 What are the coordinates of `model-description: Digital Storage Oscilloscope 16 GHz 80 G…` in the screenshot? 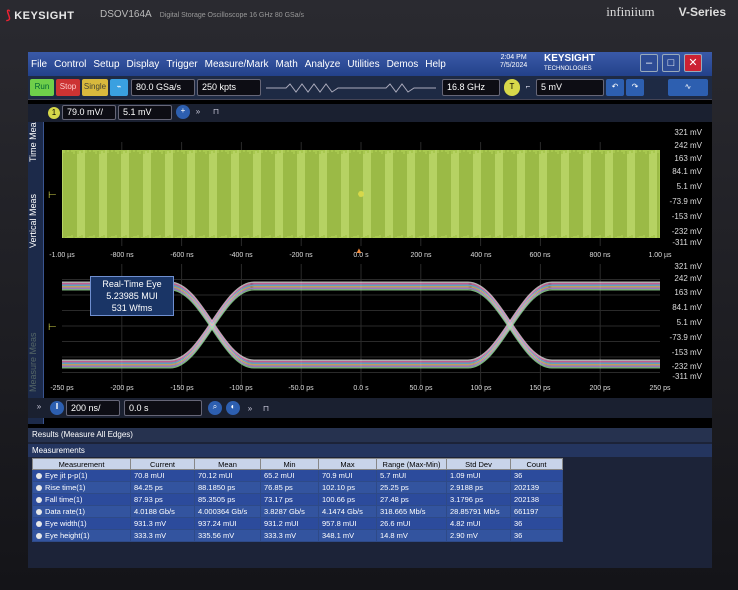 It's located at (232, 15).